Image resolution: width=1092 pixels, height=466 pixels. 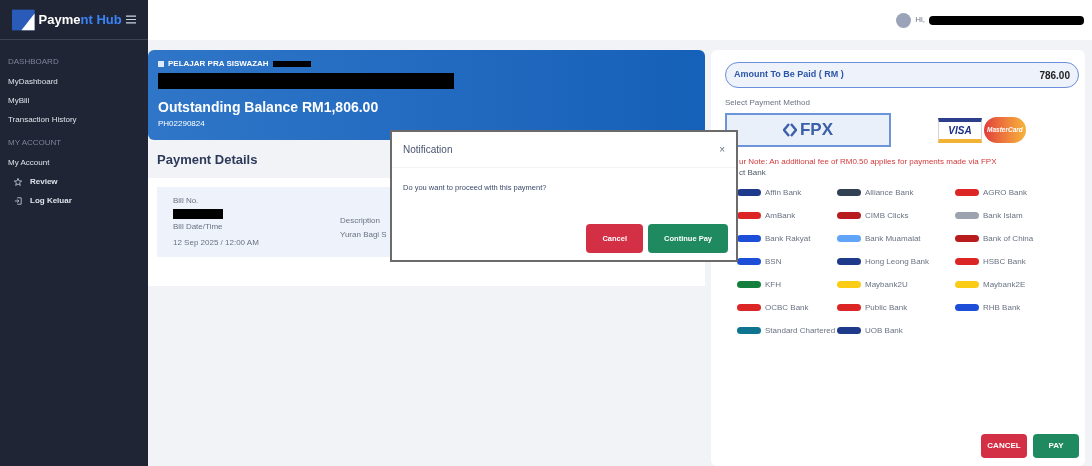 I want to click on bank-option: Hong Leong Bank, so click(x=896, y=261).